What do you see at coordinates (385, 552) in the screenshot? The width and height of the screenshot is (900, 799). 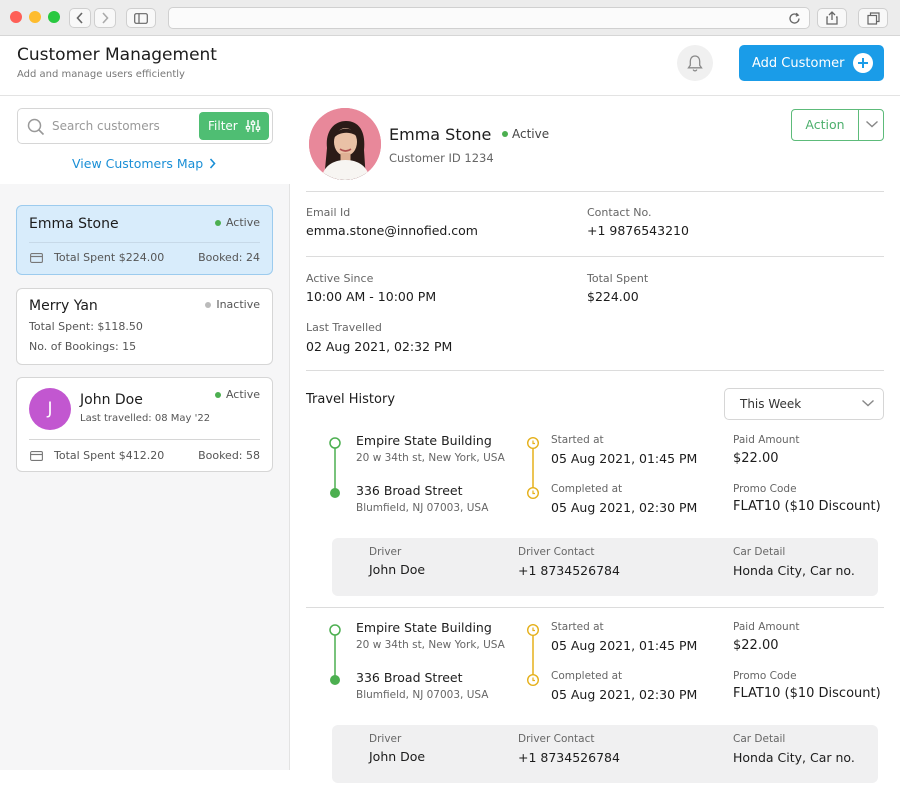 I see `driver-label: Driver` at bounding box center [385, 552].